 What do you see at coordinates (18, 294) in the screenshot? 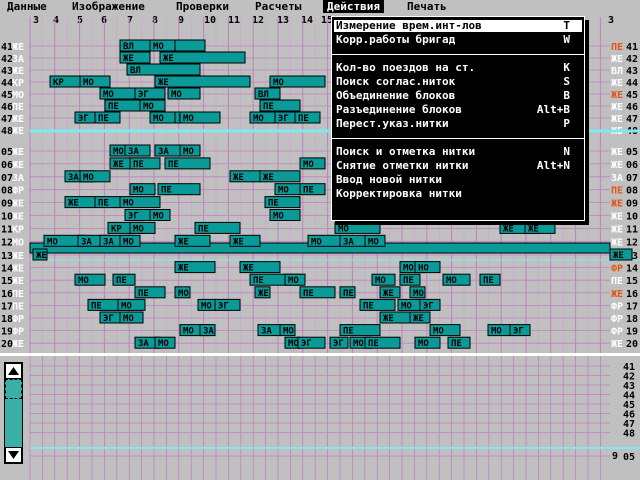
I see `row-code-left: ПЕ` at bounding box center [18, 294].